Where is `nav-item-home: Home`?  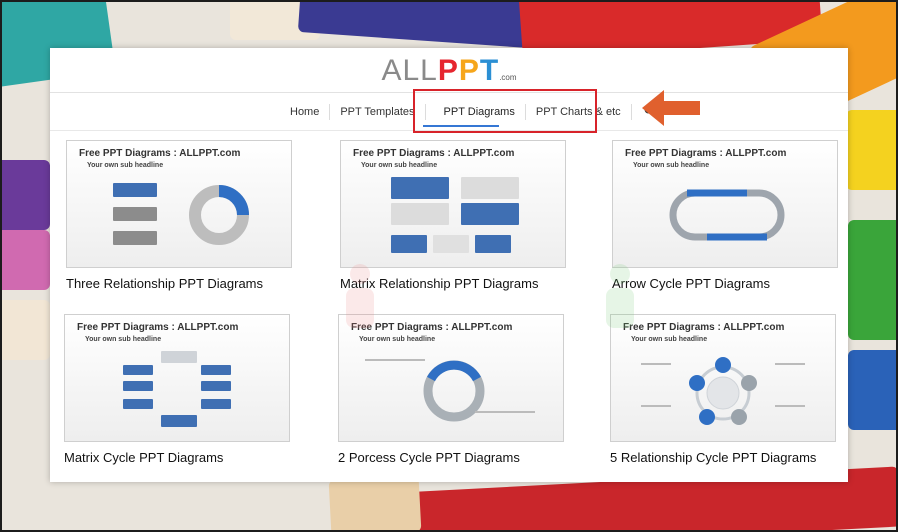
nav-item-home: Home is located at coordinates (305, 112).